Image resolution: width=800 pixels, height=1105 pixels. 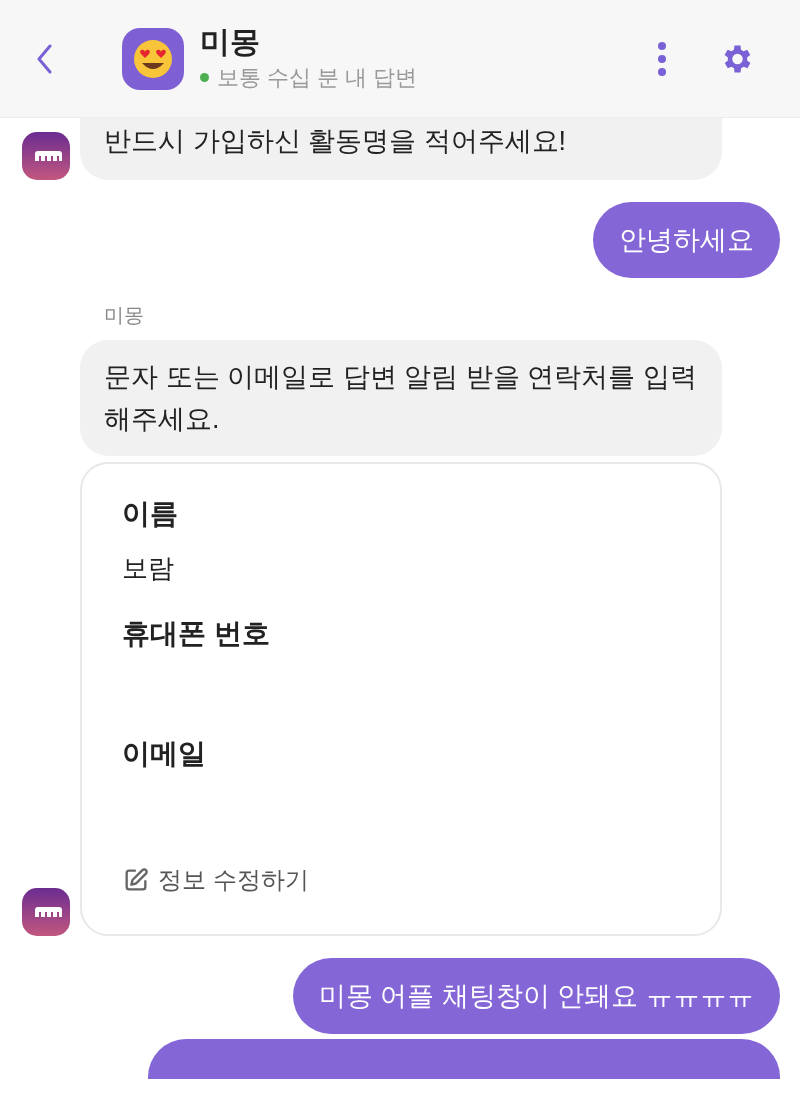 I want to click on field-label: 이름, so click(x=150, y=514).